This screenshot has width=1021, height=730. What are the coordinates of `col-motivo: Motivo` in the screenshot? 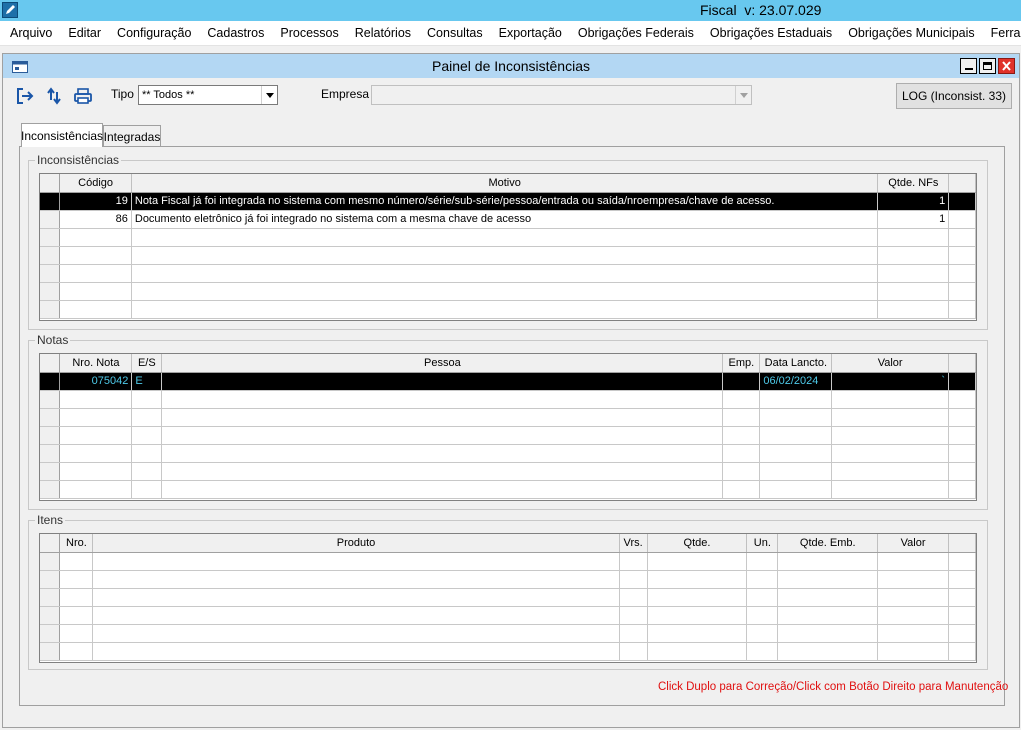 It's located at (505, 183).